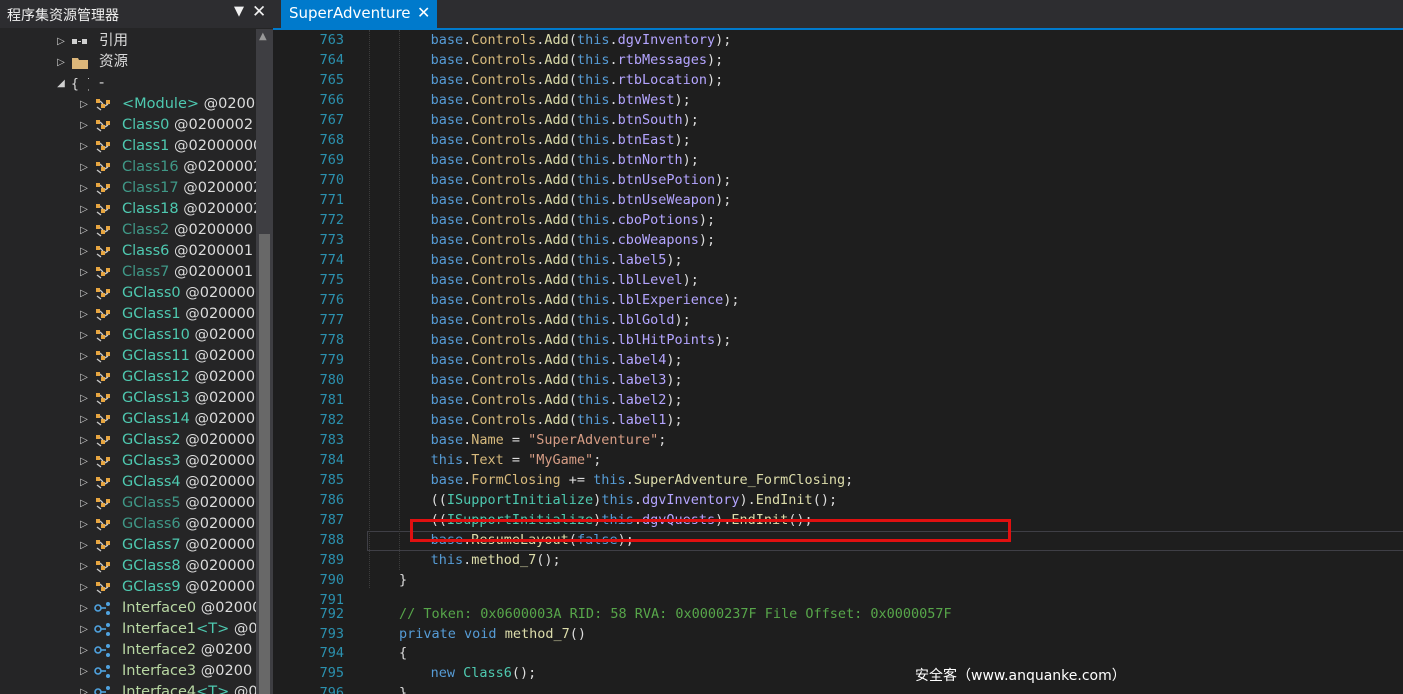 This screenshot has width=1403, height=694. What do you see at coordinates (838, 160) in the screenshot?
I see `code-line: 769 base.Controls.Add(this.btnNorth);` at bounding box center [838, 160].